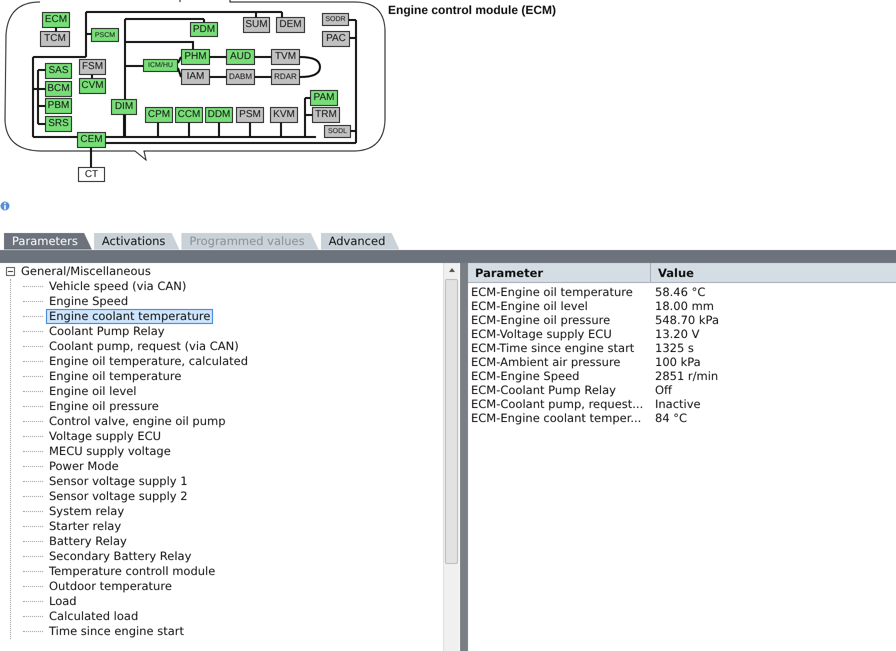  I want to click on table-cell-text: ECM-Coolant Pump Relay, so click(543, 389).